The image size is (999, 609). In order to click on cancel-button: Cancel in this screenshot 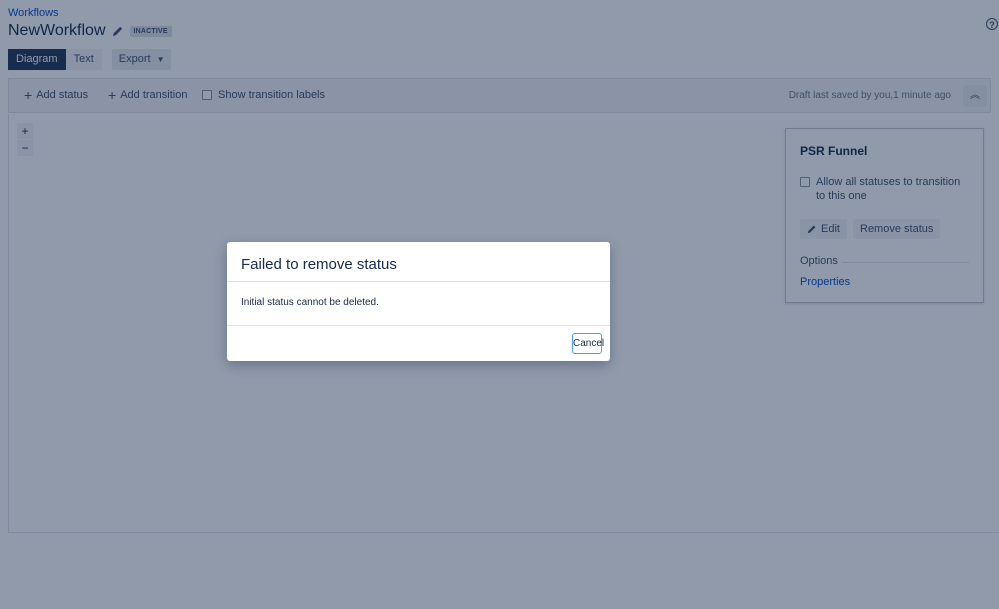, I will do `click(588, 343)`.